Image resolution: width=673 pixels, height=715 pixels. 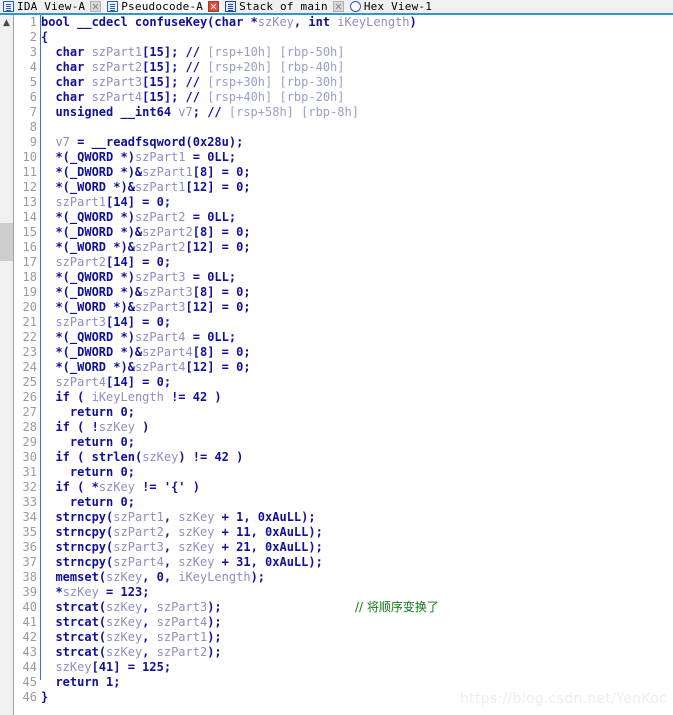 What do you see at coordinates (145, 187) in the screenshot?
I see `code-text: *(_WORD *)&szPart1[12] = 0;` at bounding box center [145, 187].